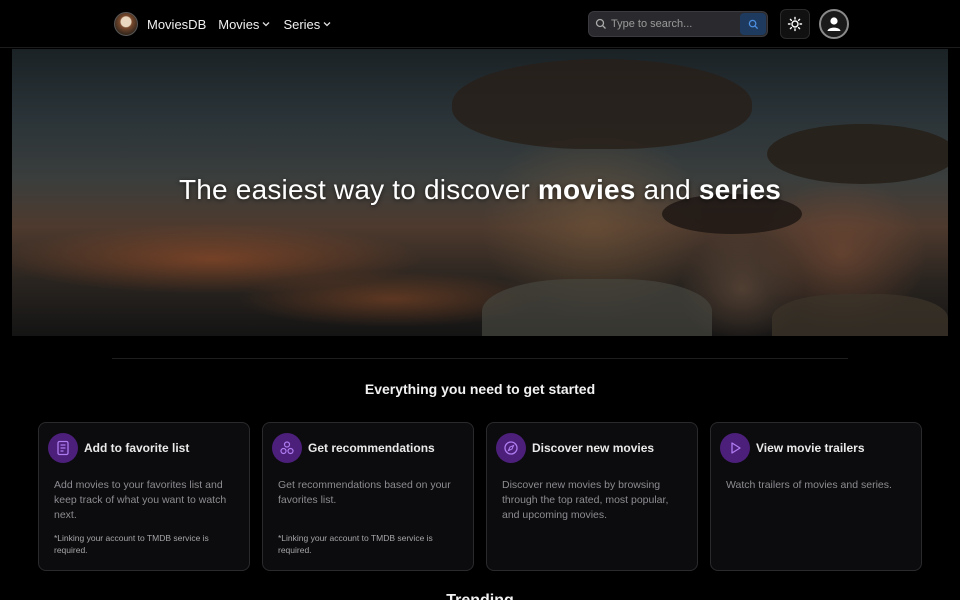 The width and height of the screenshot is (960, 600). I want to click on sun-icon, so click(795, 24).